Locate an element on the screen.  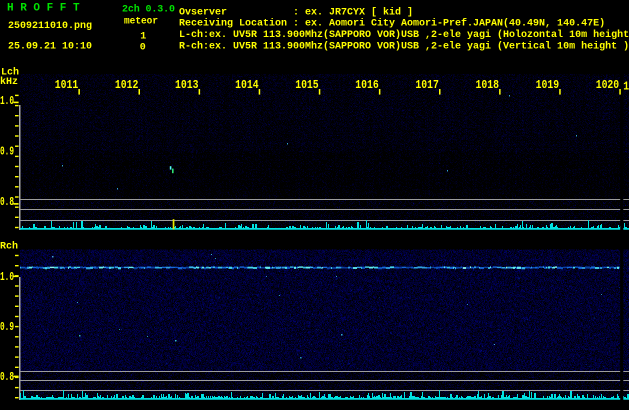
svg-text: 1 is located at coordinates (143, 37).